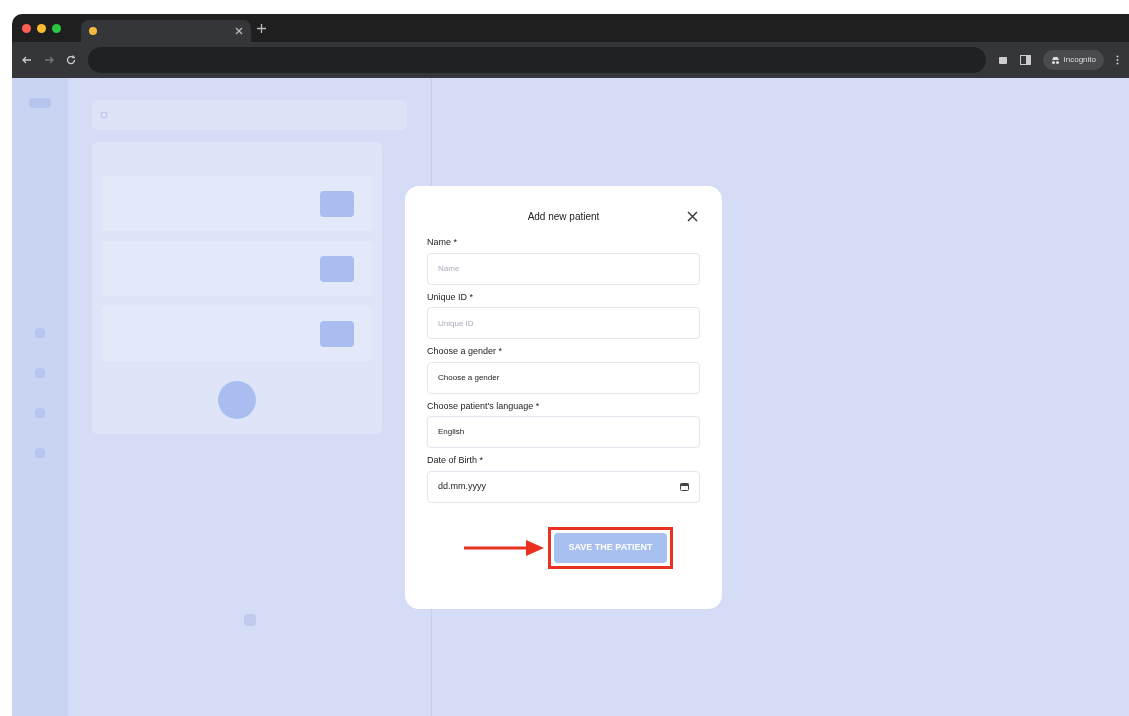 This screenshot has width=1129, height=716. What do you see at coordinates (1117, 60) in the screenshot?
I see `more-icon` at bounding box center [1117, 60].